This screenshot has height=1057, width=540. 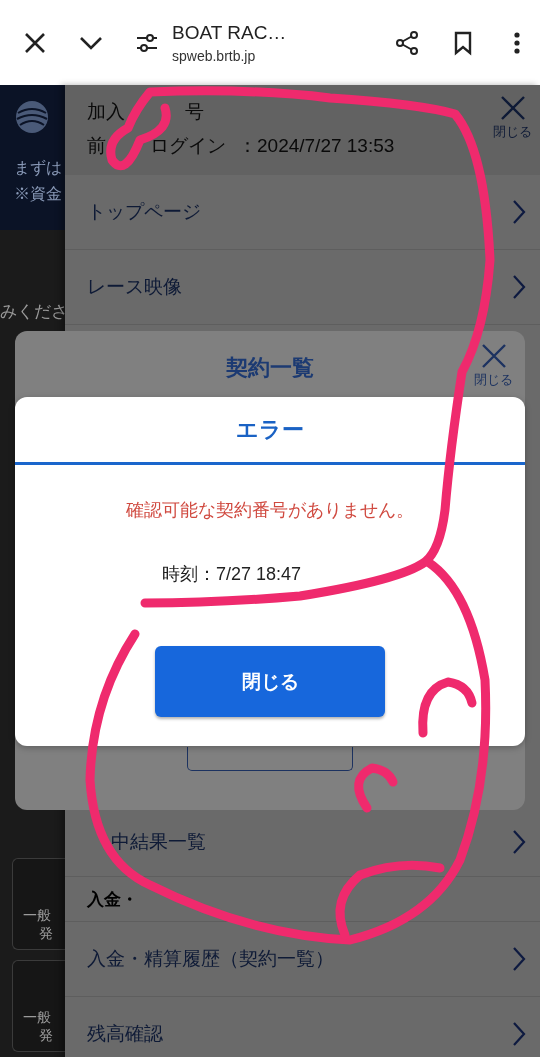 I want to click on modal-title: 契約一覧, so click(x=270, y=368).